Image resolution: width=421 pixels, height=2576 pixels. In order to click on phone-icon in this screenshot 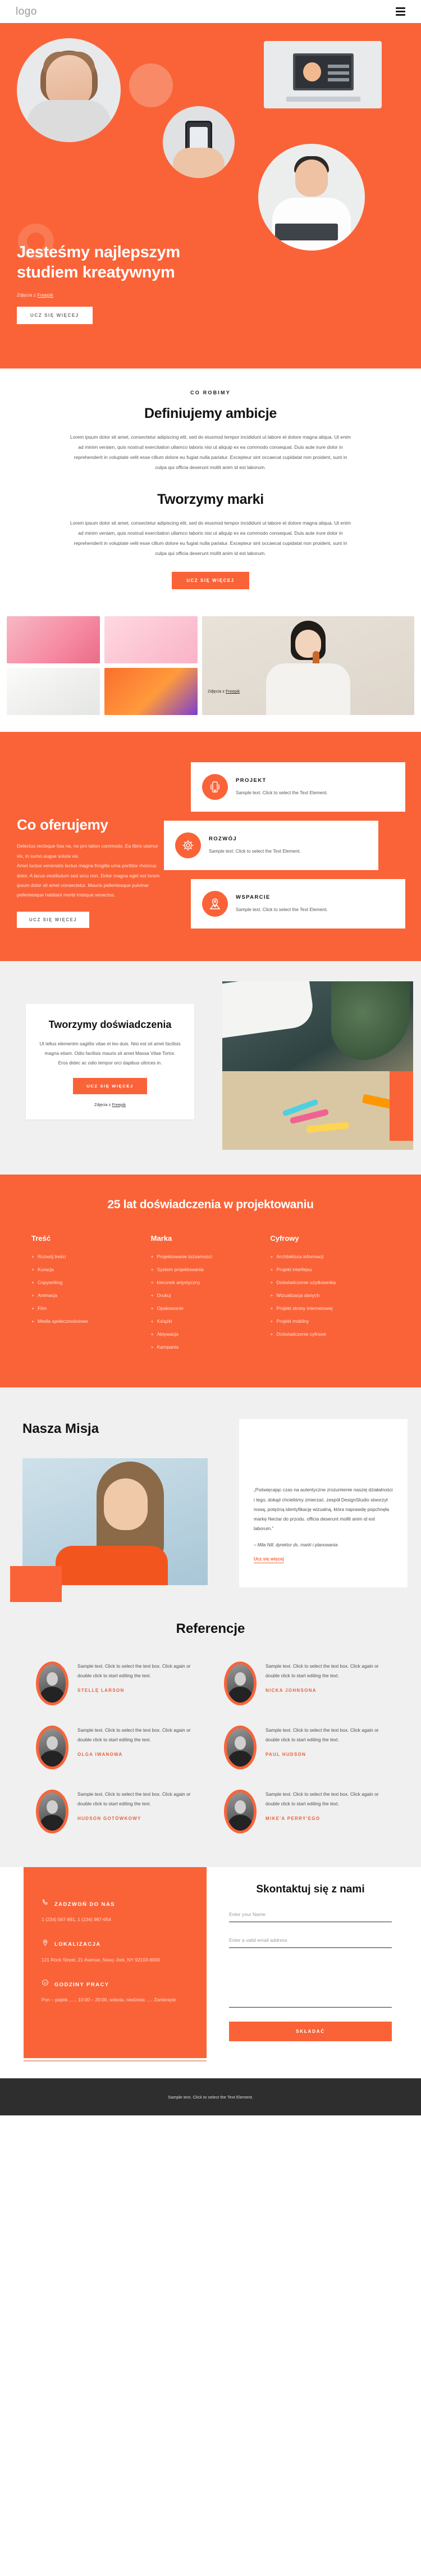, I will do `click(45, 1904)`.